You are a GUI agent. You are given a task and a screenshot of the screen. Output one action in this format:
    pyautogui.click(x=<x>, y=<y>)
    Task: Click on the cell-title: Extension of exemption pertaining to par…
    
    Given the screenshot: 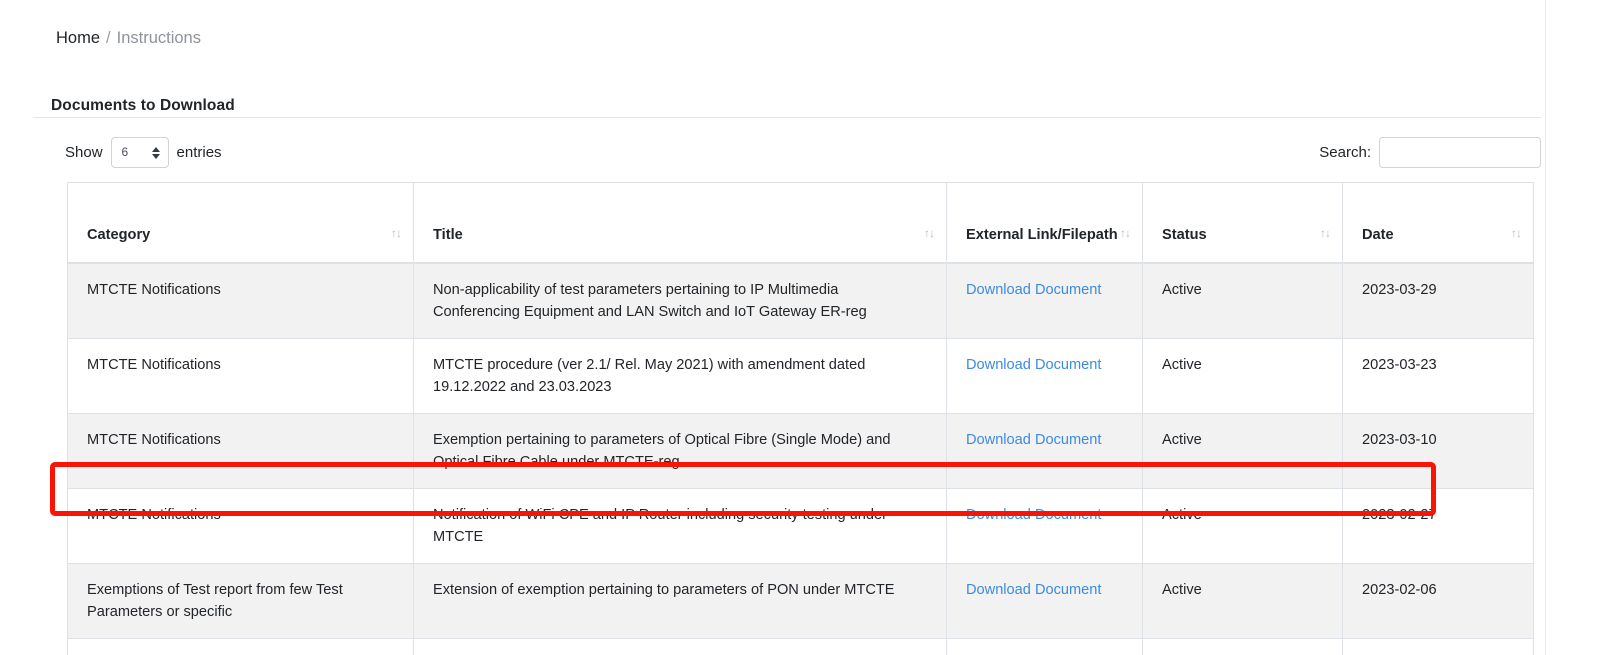 What is the action you would take?
    pyautogui.click(x=680, y=600)
    